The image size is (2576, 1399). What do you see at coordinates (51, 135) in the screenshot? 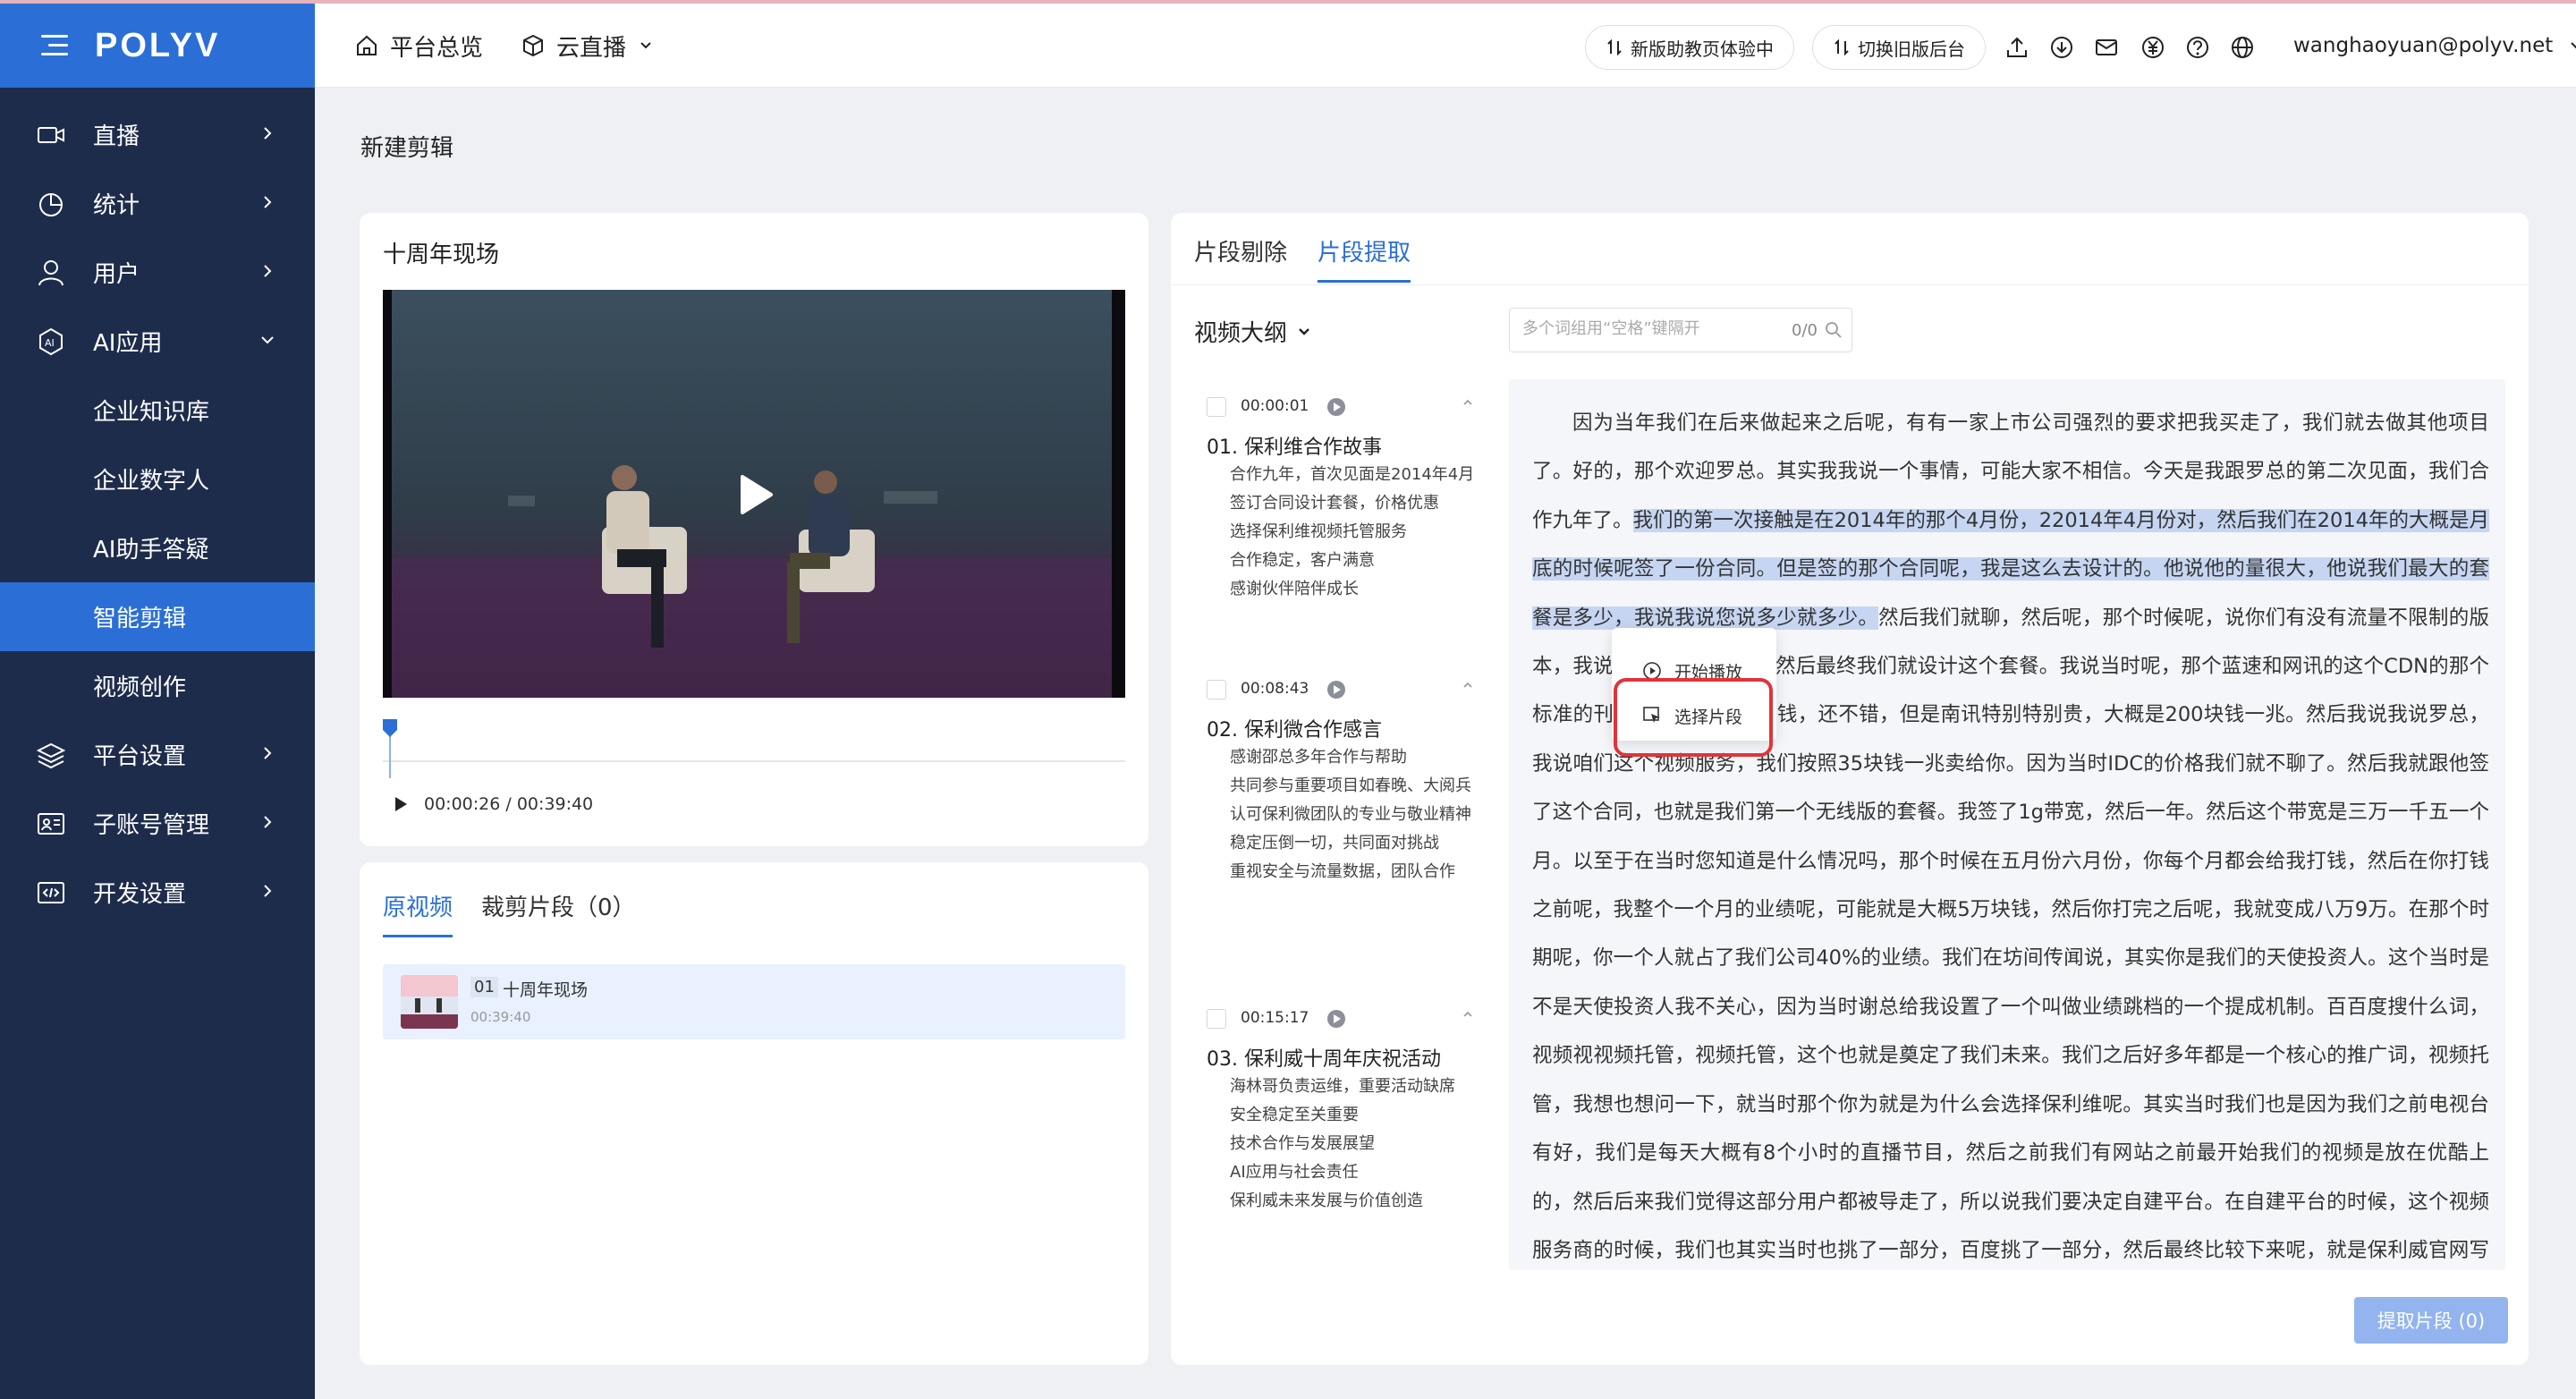
I see `video-camera-icon` at bounding box center [51, 135].